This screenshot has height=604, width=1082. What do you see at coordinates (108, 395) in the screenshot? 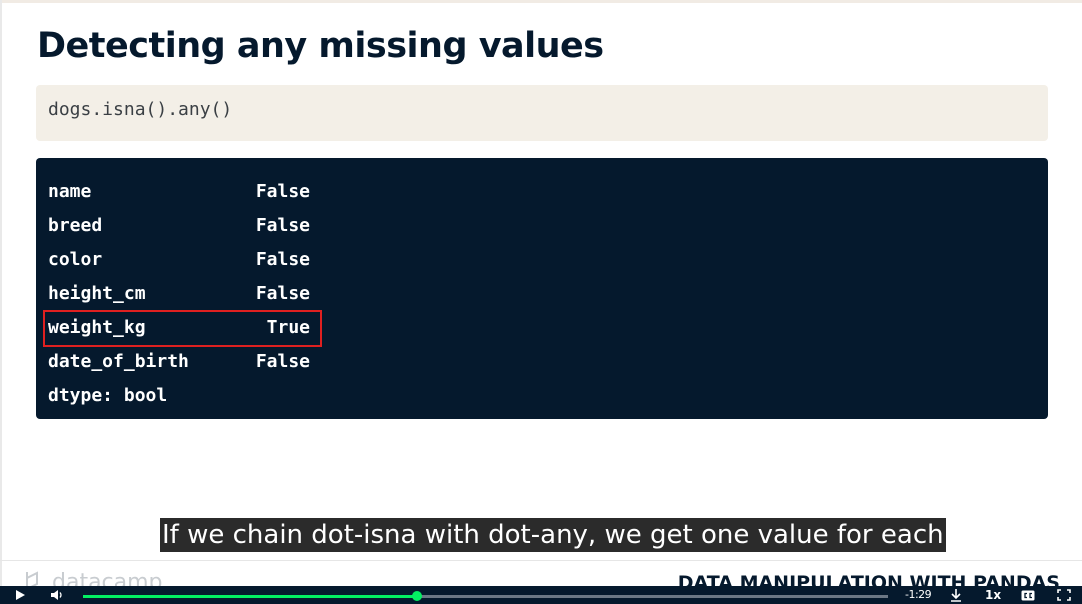
I see `dtype-text: dtype: bool` at bounding box center [108, 395].